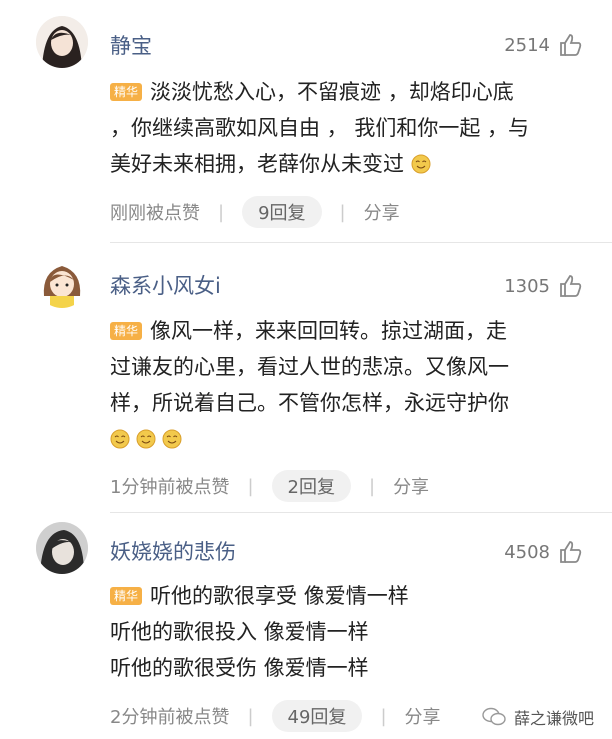  Describe the element at coordinates (309, 403) in the screenshot. I see `comment-line: 样，所说着自己。不管你怎样，永远守护你` at that location.